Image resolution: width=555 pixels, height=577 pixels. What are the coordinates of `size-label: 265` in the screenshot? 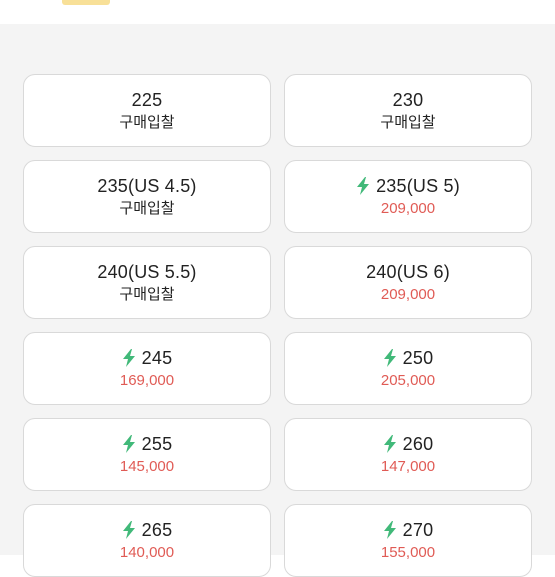 It's located at (157, 529).